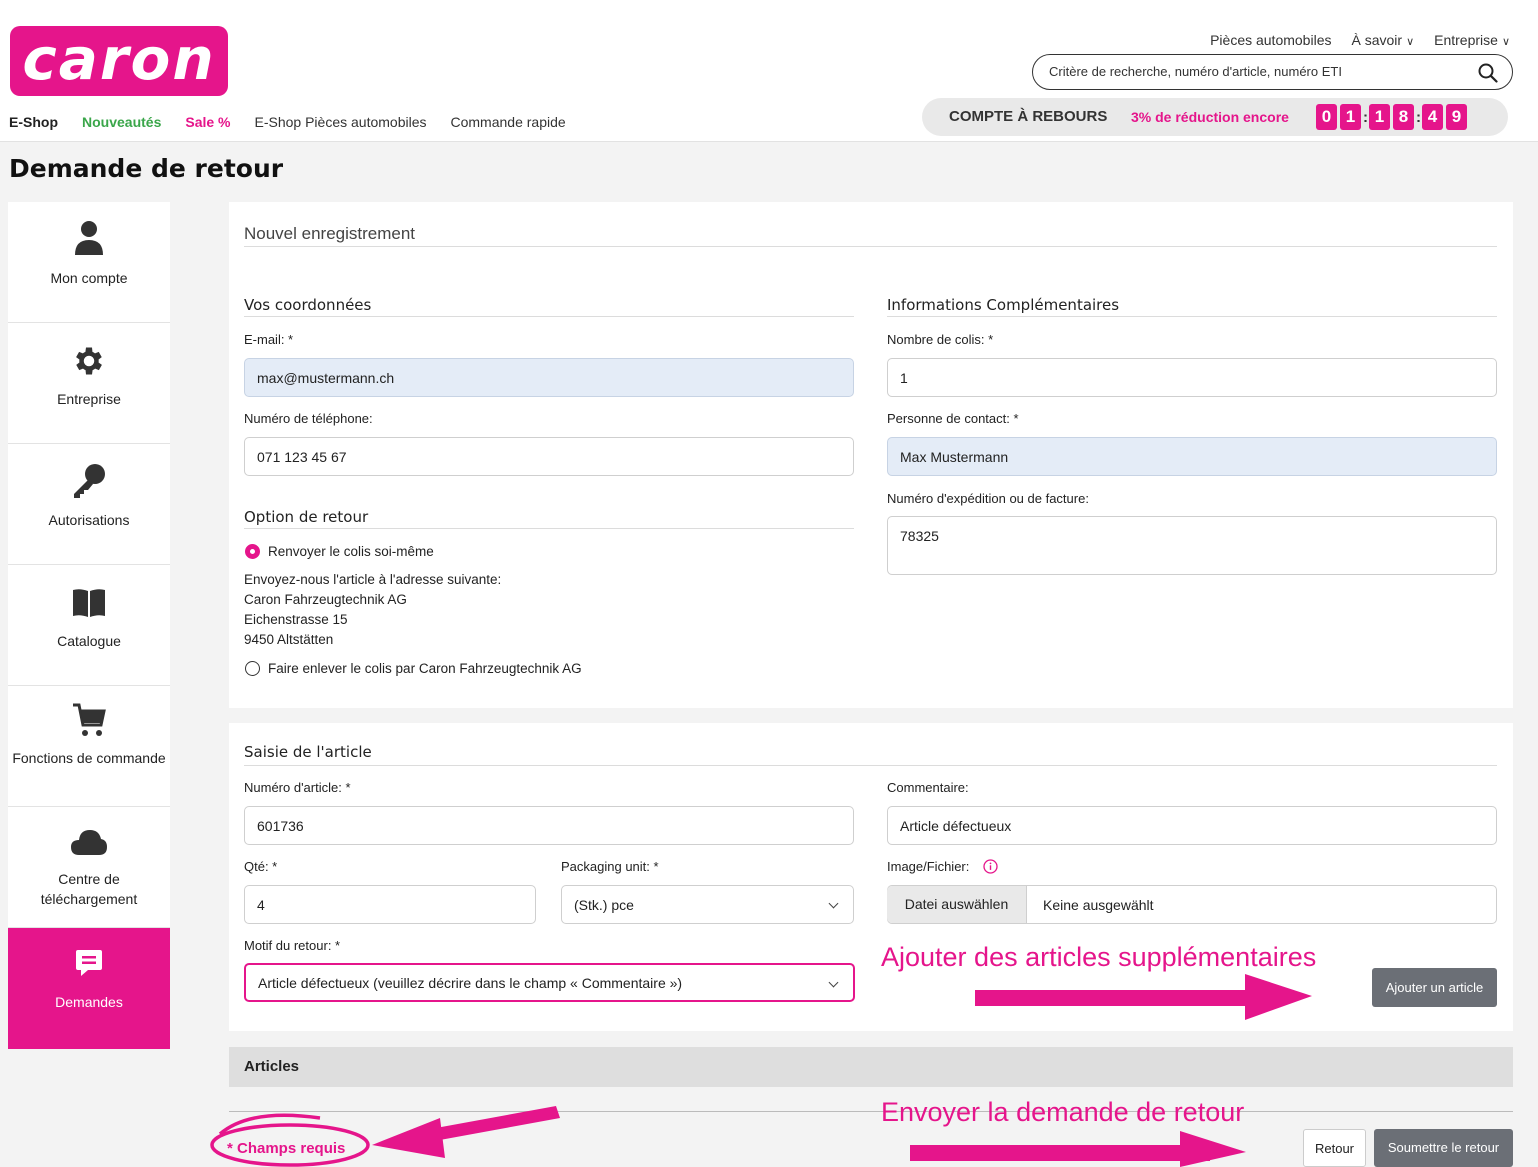  I want to click on packaging-unit-label: Packaging unit: *, so click(610, 866).